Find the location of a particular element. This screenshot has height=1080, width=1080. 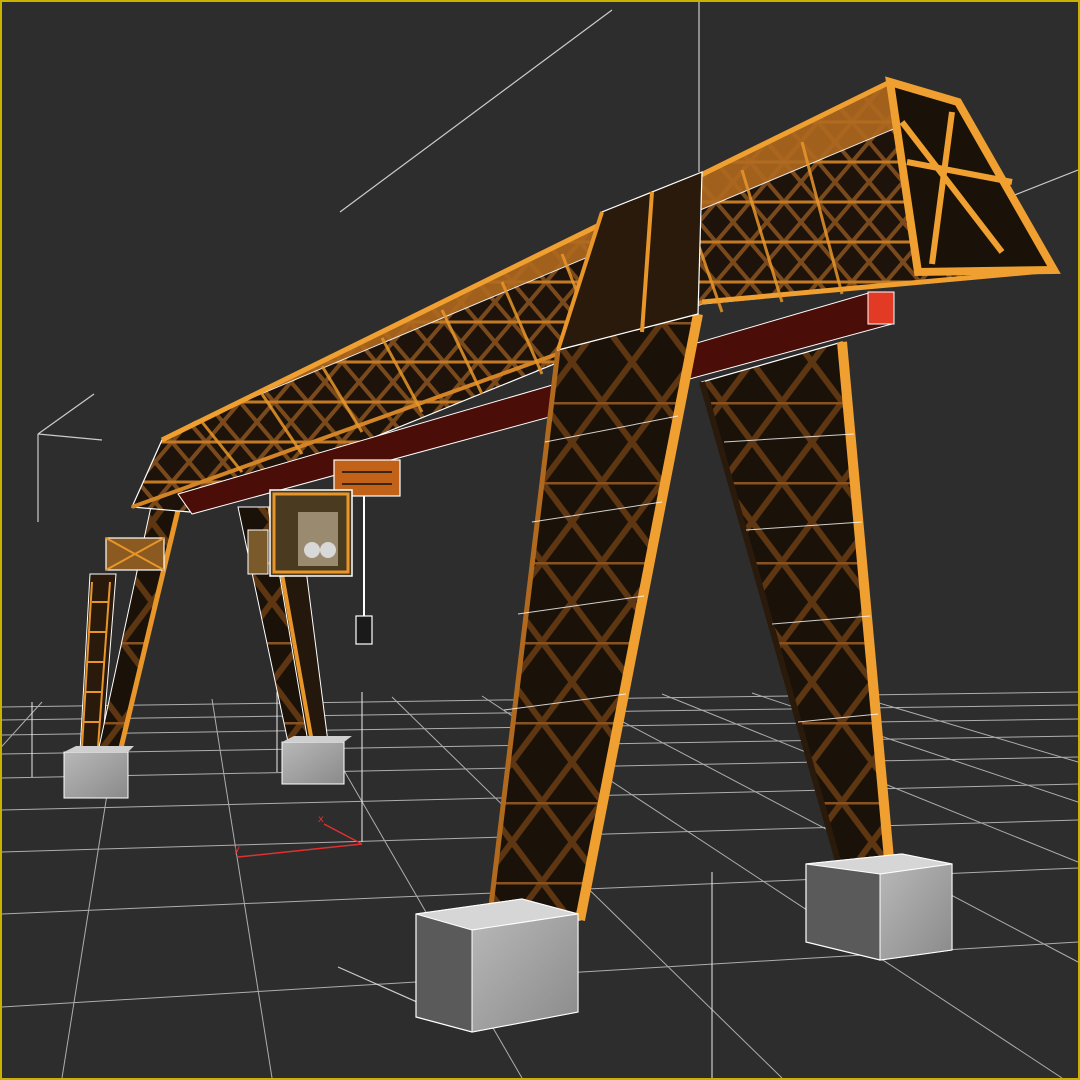

axis-x-label: x is located at coordinates (321, 819).